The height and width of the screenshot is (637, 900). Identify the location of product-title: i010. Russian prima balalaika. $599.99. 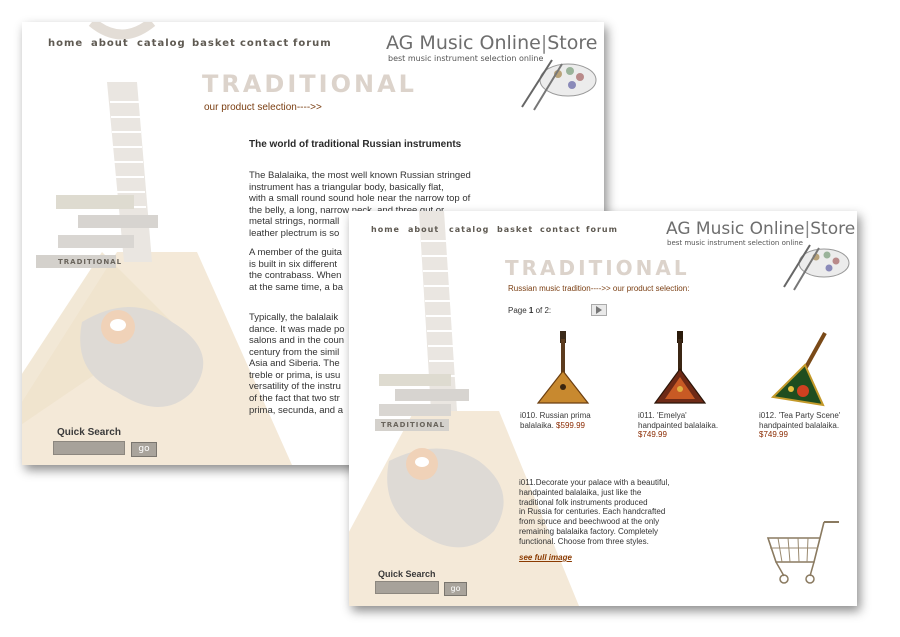
(555, 420).